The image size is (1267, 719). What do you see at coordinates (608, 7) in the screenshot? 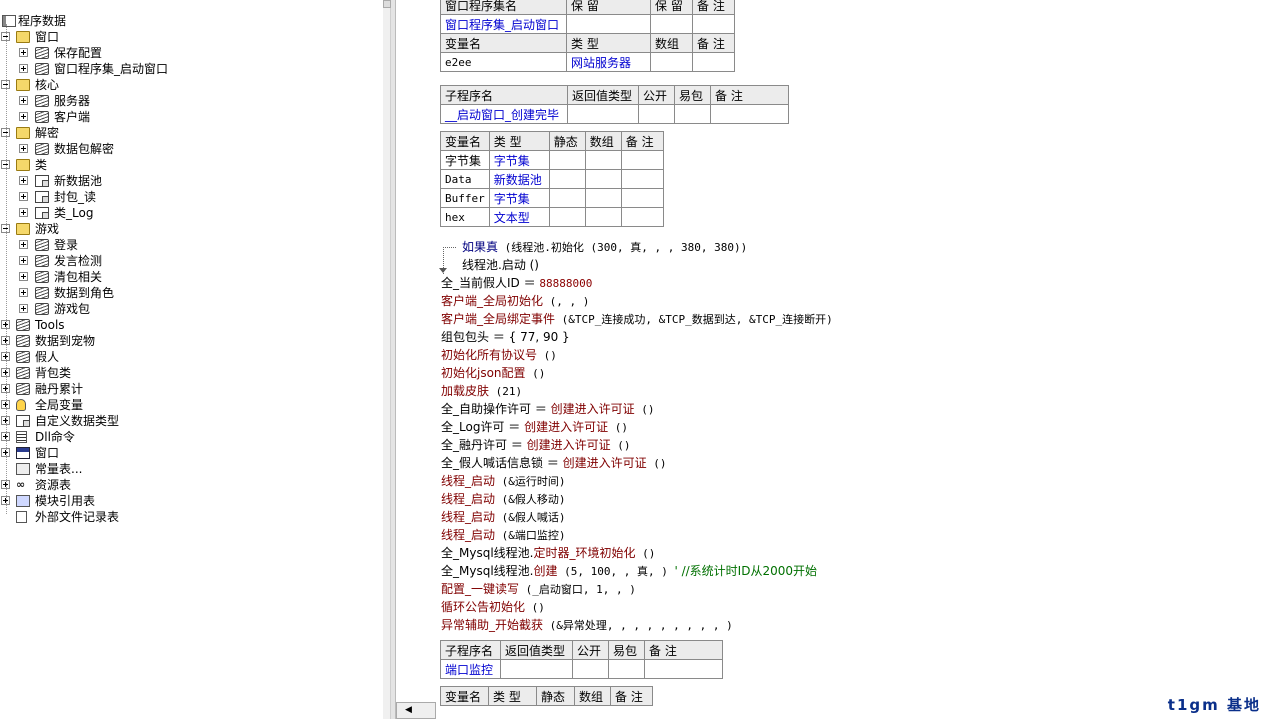
I see `assembly-header-reserve1: 保 留` at bounding box center [608, 7].